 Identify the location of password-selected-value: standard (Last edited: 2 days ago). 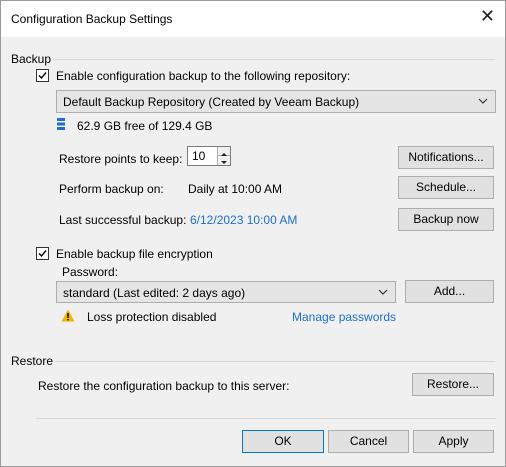
(154, 293).